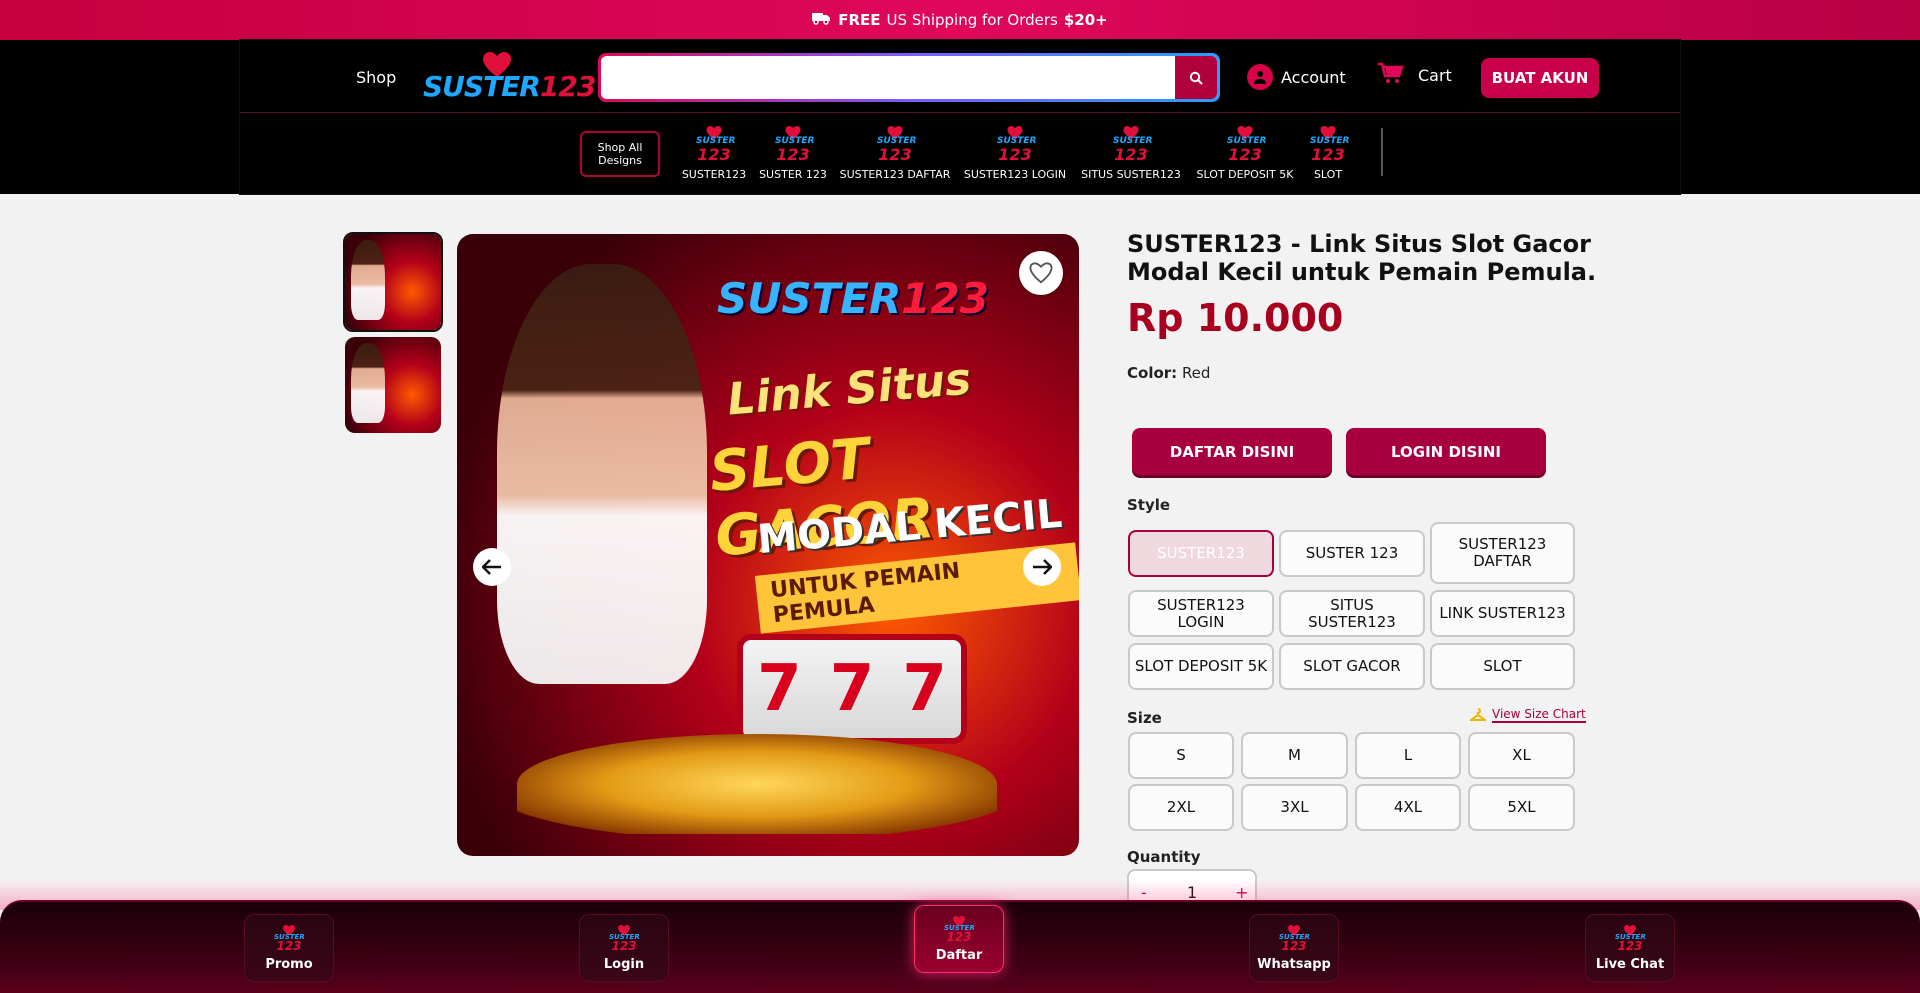  I want to click on previous-image-button, so click(492, 567).